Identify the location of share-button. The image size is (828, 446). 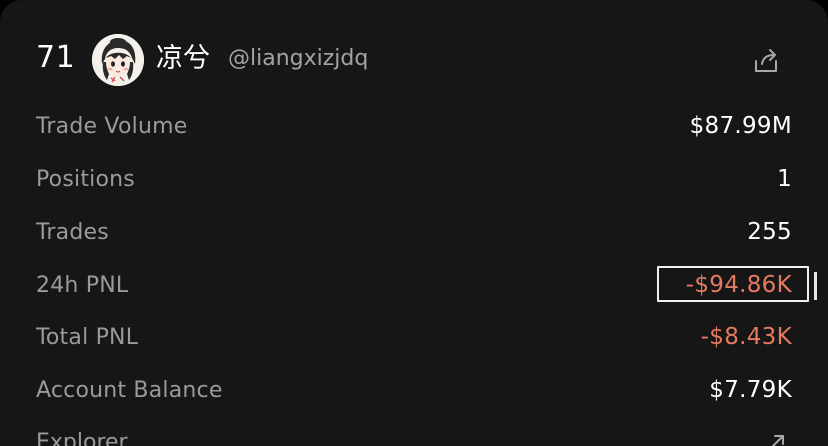
(766, 60).